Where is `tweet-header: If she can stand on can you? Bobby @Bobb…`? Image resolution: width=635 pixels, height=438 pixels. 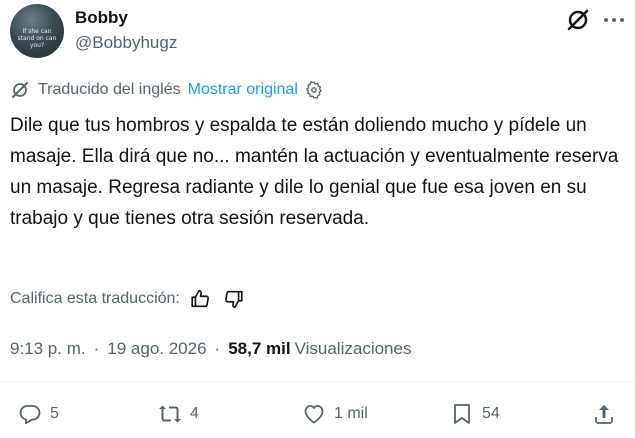 tweet-header: If she can stand on can you? Bobby @Bobb… is located at coordinates (317, 32).